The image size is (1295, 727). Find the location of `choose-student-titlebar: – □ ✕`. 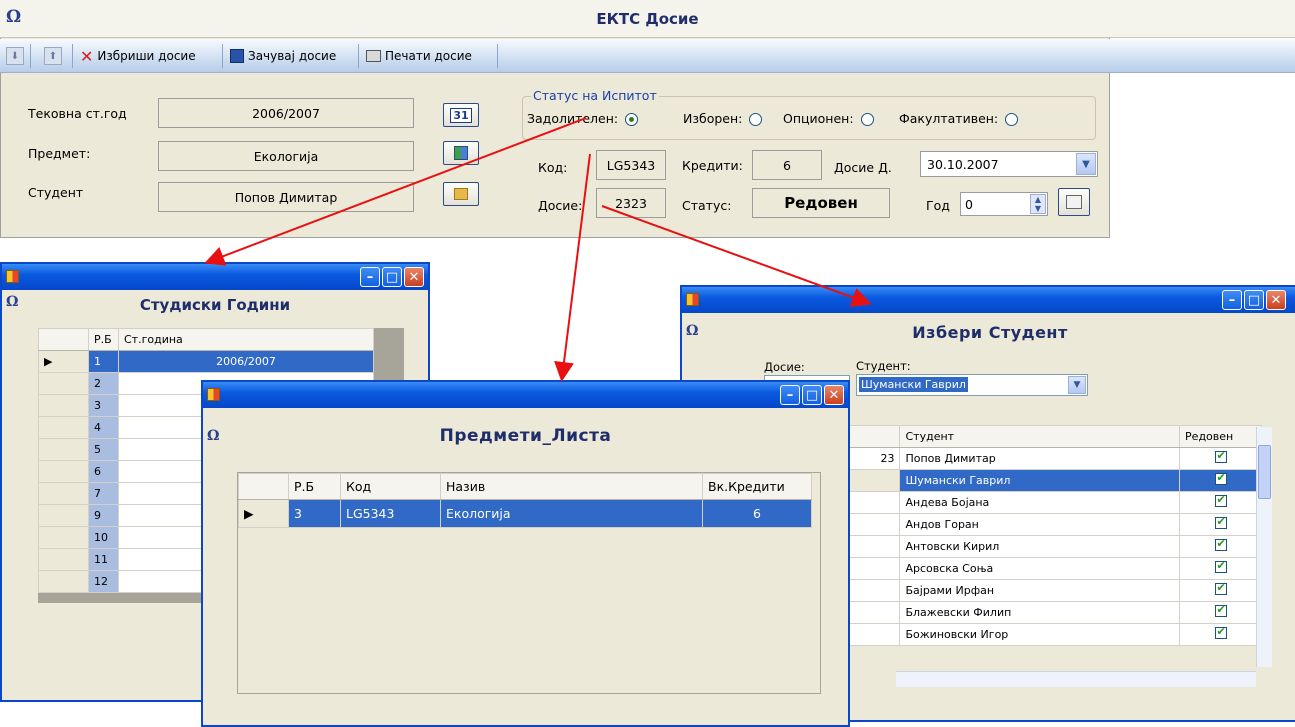

choose-student-titlebar: – □ ✕ is located at coordinates (988, 300).